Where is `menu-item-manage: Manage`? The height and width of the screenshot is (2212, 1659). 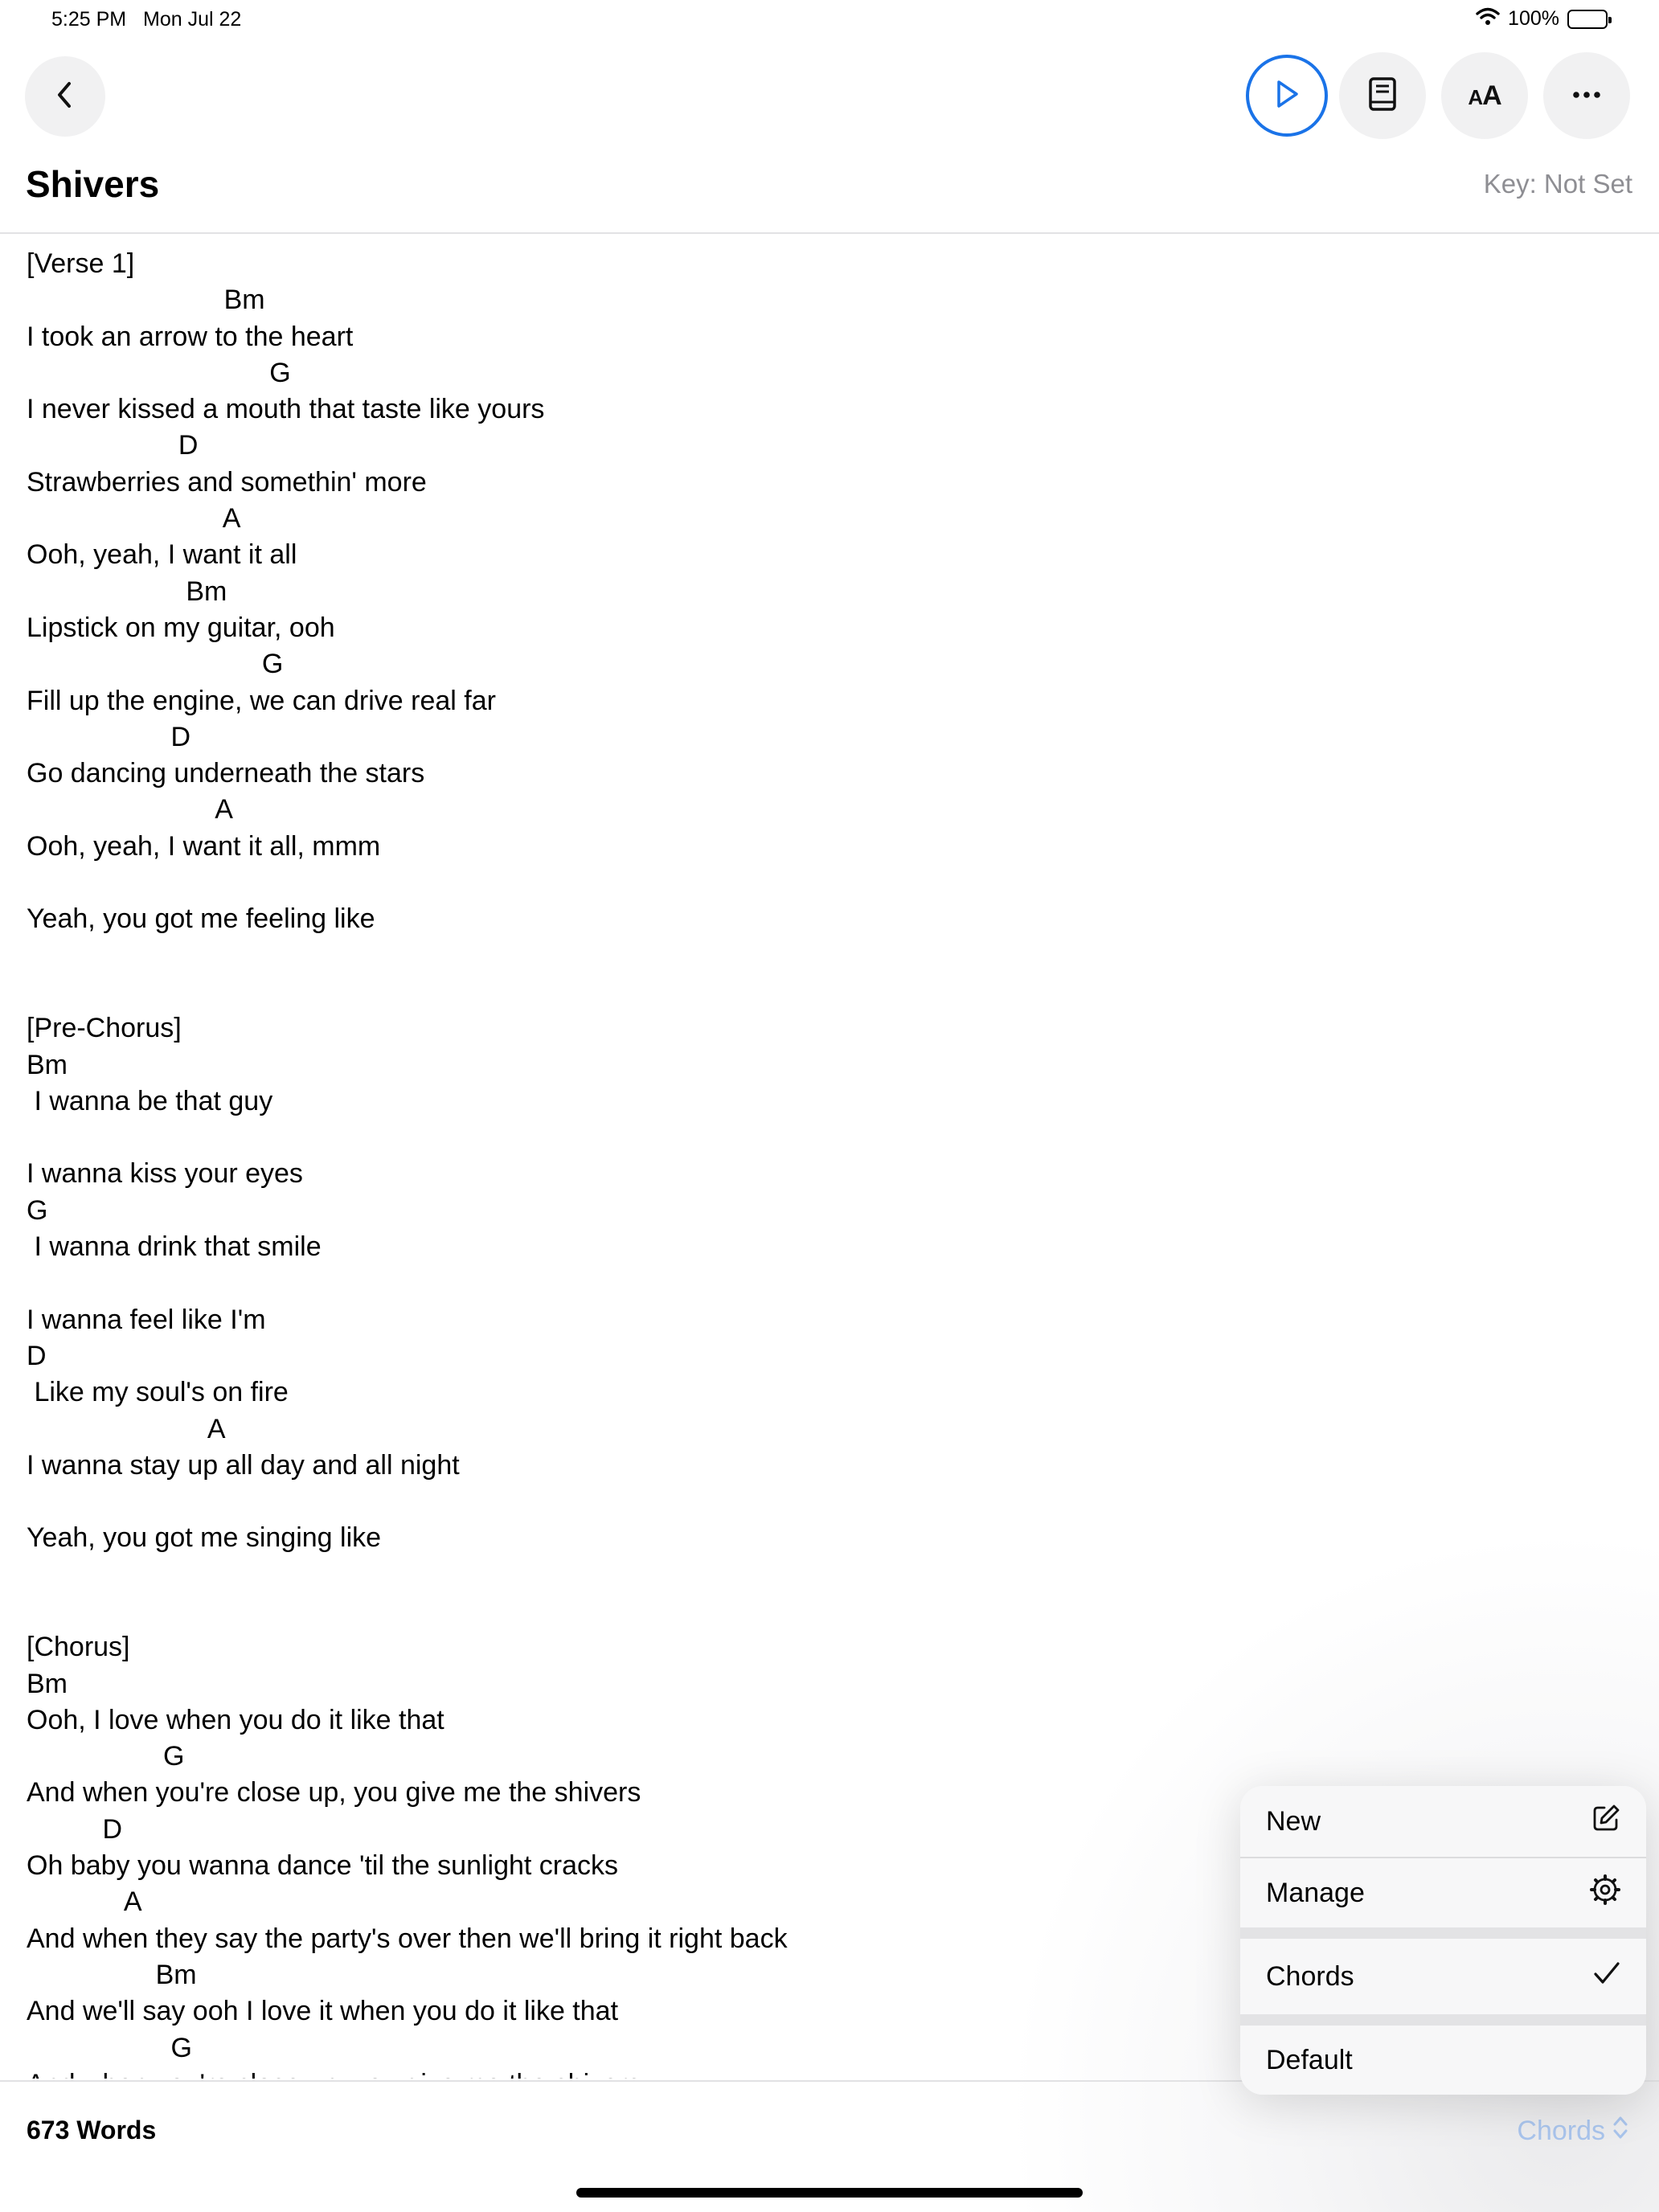
menu-item-manage: Manage is located at coordinates (1443, 1892).